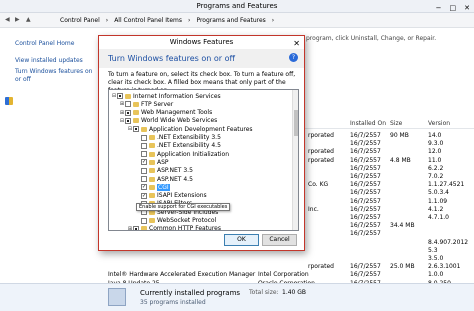 The width and height of the screenshot is (474, 311). I want to click on feature-row: ⊟ Application Development Features, so click(190, 129).